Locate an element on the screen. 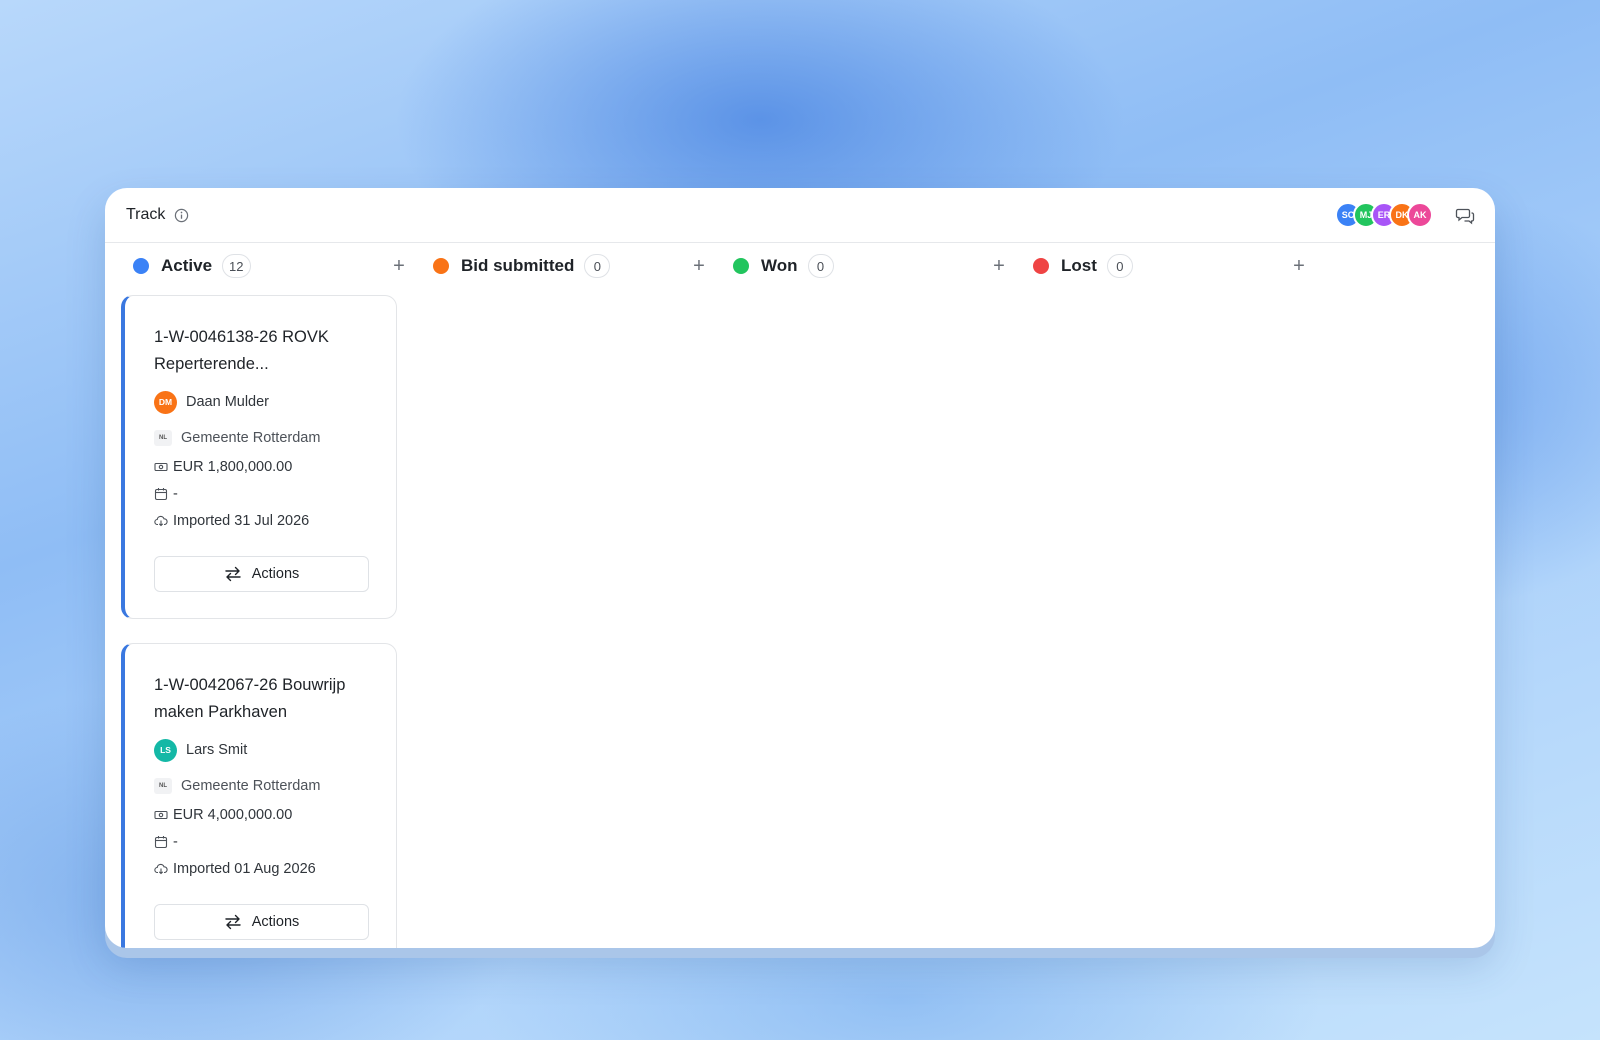 The width and height of the screenshot is (1600, 1040). column-lost: Lost 0 + is located at coordinates (1171, 595).